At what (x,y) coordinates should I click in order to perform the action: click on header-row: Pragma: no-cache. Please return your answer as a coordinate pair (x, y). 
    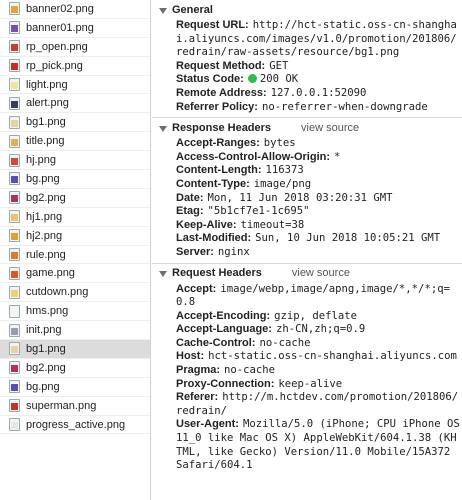
    Looking at the image, I should click on (307, 371).